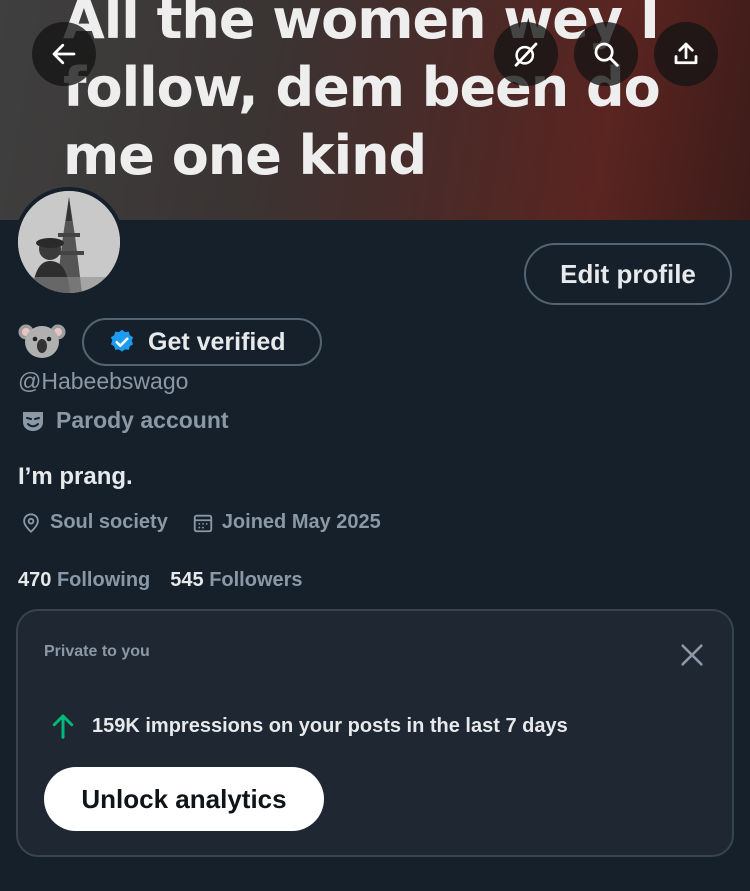 The height and width of the screenshot is (891, 750). I want to click on following-link: 470 Following, so click(84, 580).